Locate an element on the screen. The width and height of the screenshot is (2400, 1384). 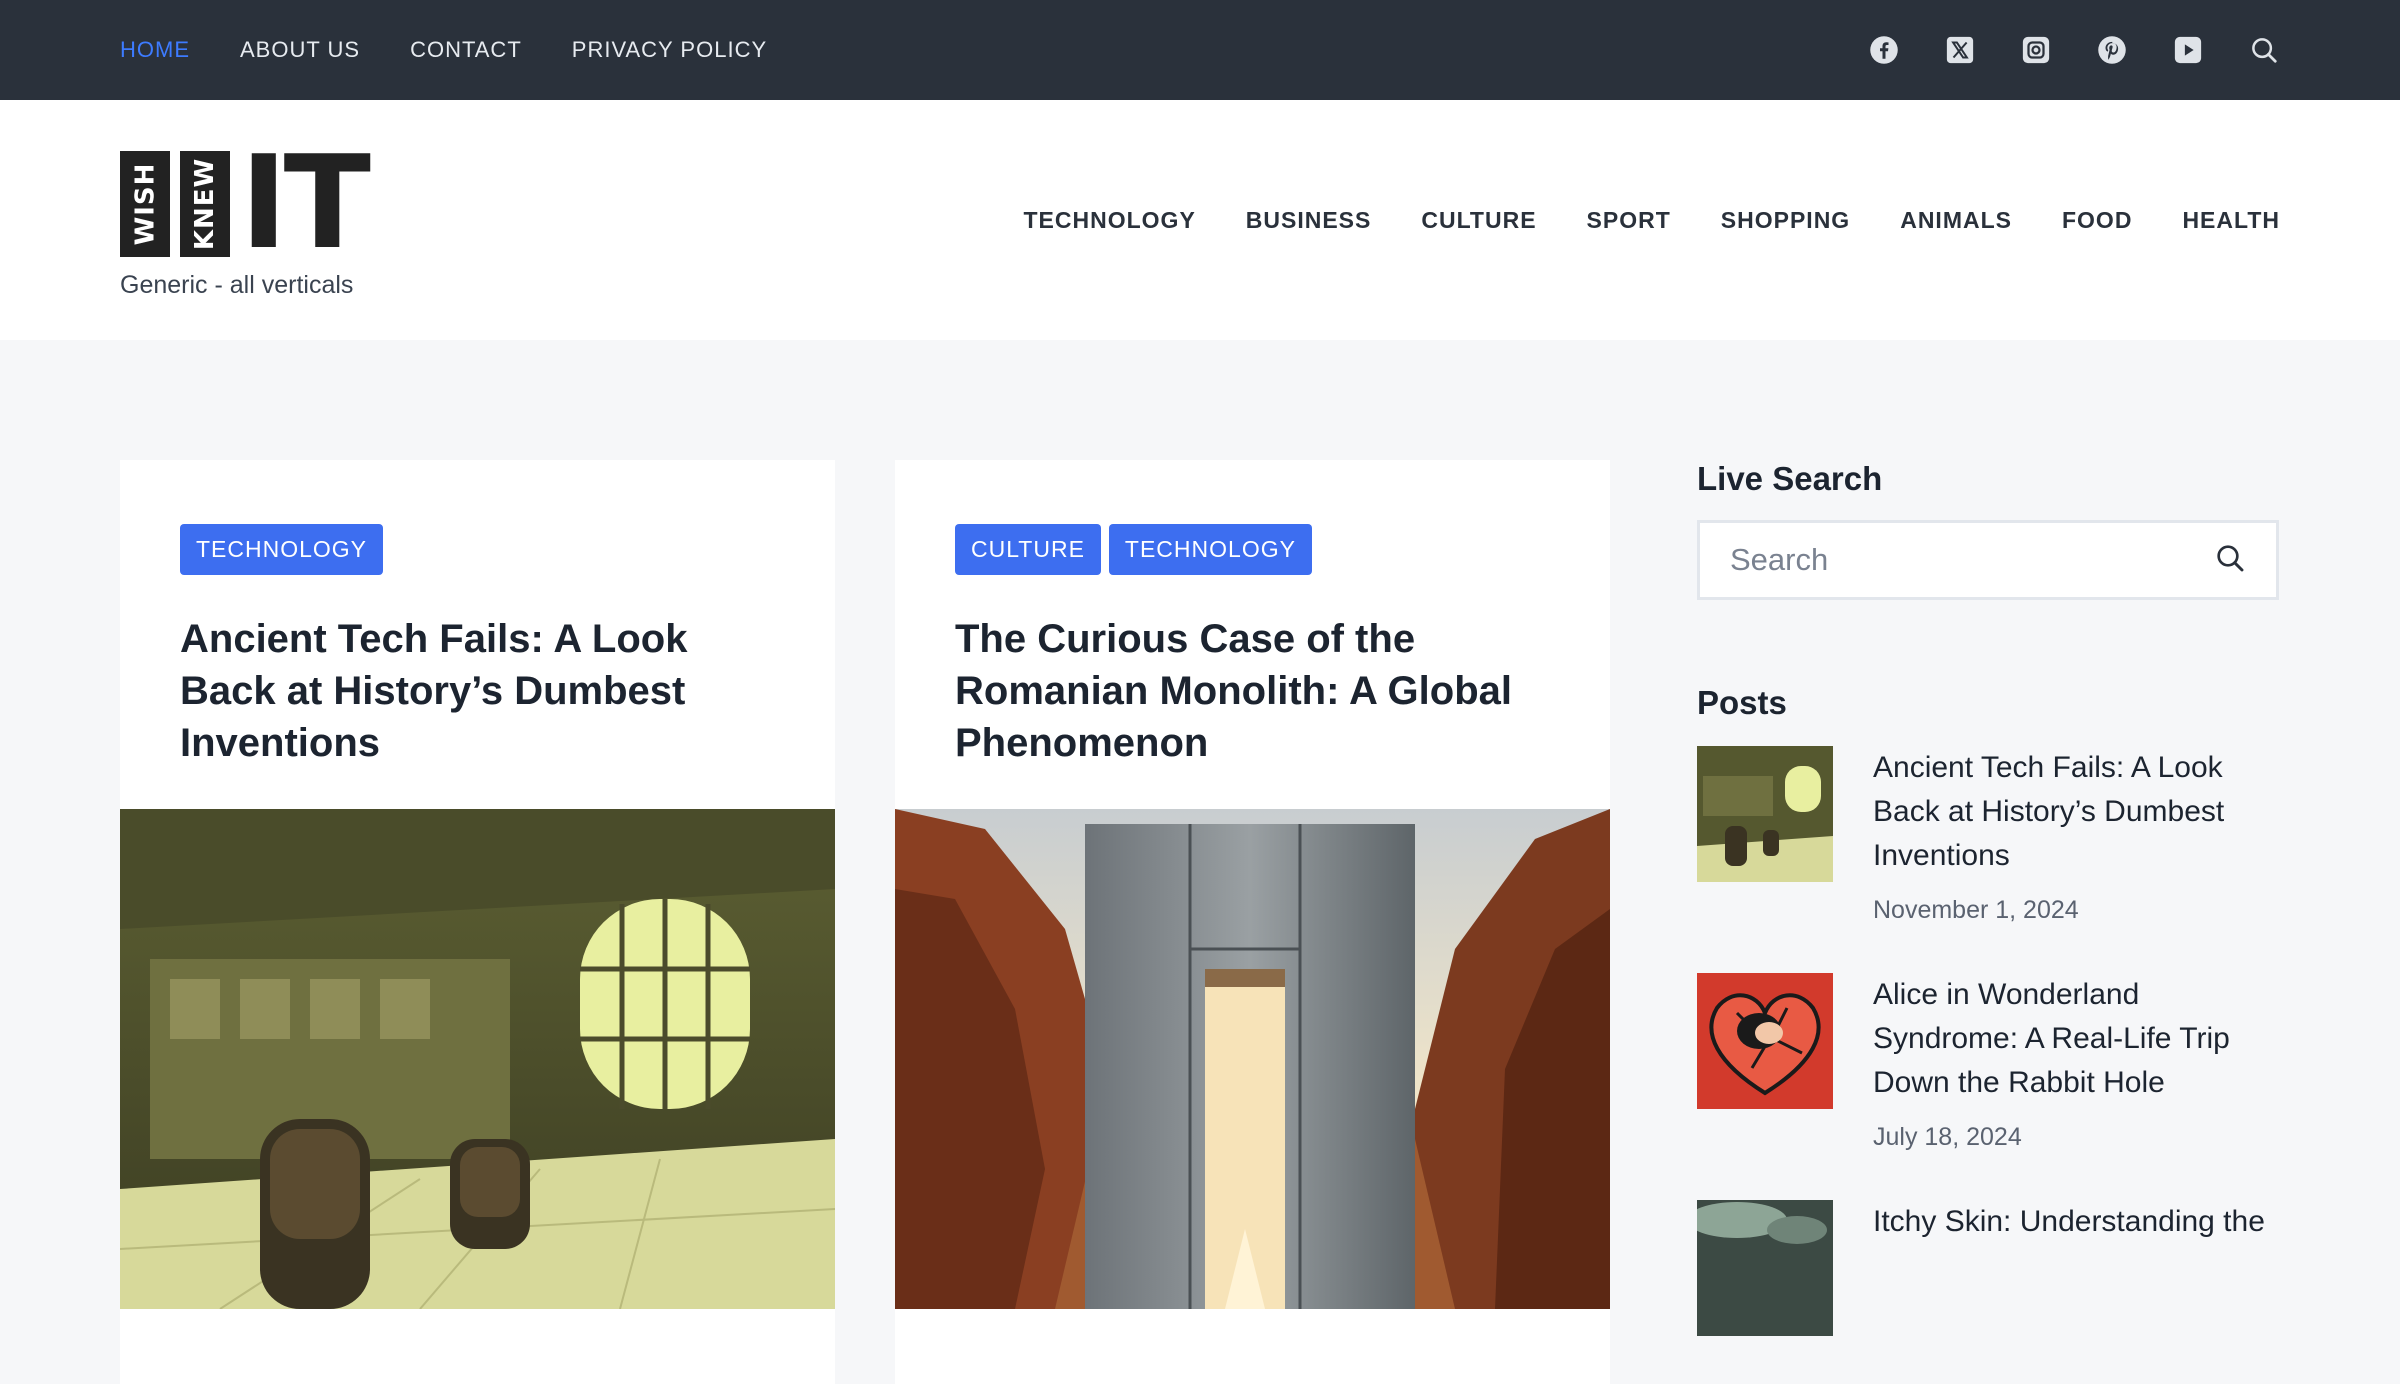
facebook-icon is located at coordinates (1884, 50).